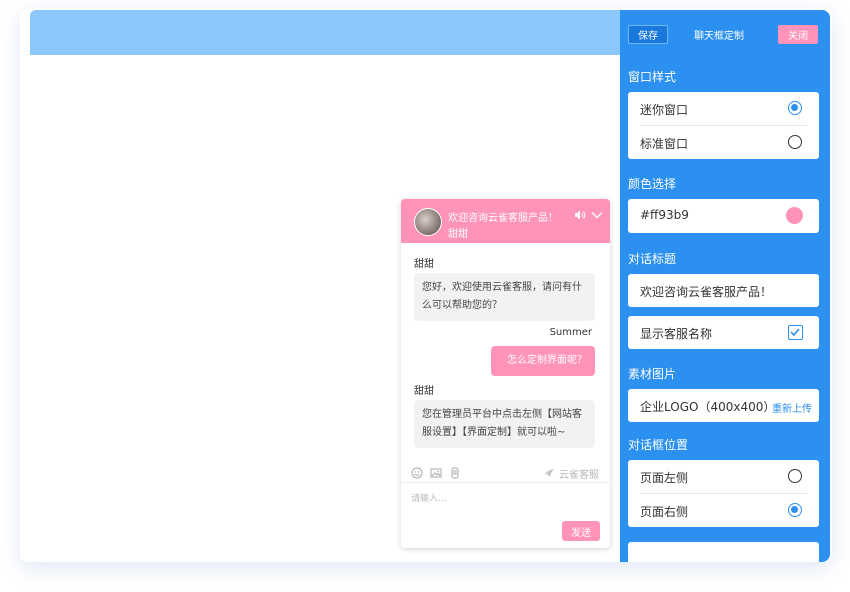 Image resolution: width=850 pixels, height=592 pixels. What do you see at coordinates (502, 414) in the screenshot?
I see `message-text: 您在管理员平台中点击左侧【网站客` at bounding box center [502, 414].